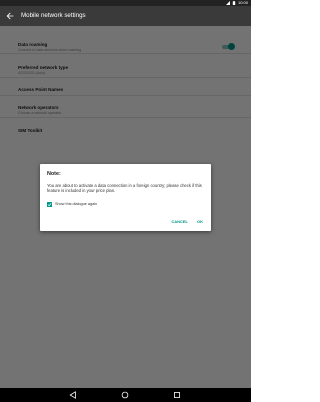  Describe the element at coordinates (76, 204) in the screenshot. I see `show-again-label: Show this dialogue again` at that location.